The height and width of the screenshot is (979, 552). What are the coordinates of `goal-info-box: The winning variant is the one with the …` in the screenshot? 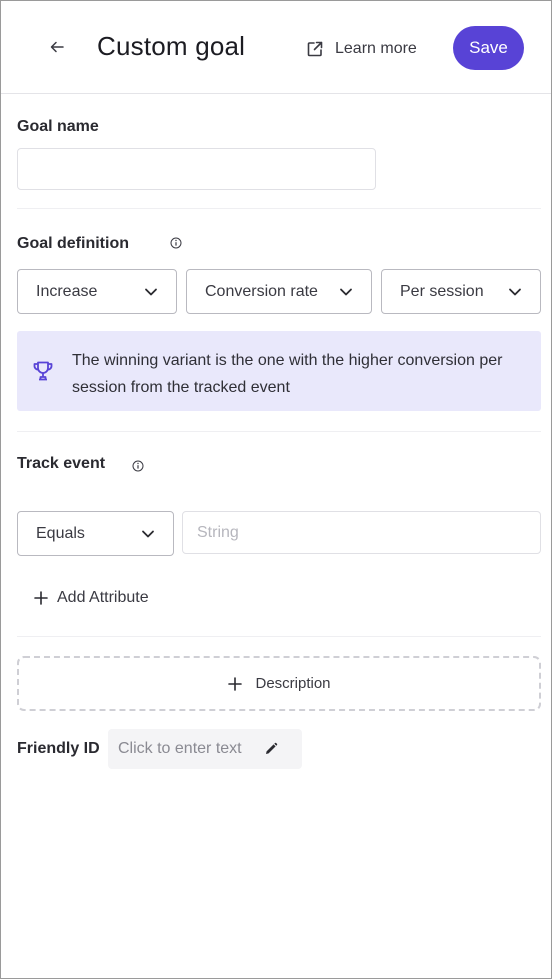 It's located at (279, 371).